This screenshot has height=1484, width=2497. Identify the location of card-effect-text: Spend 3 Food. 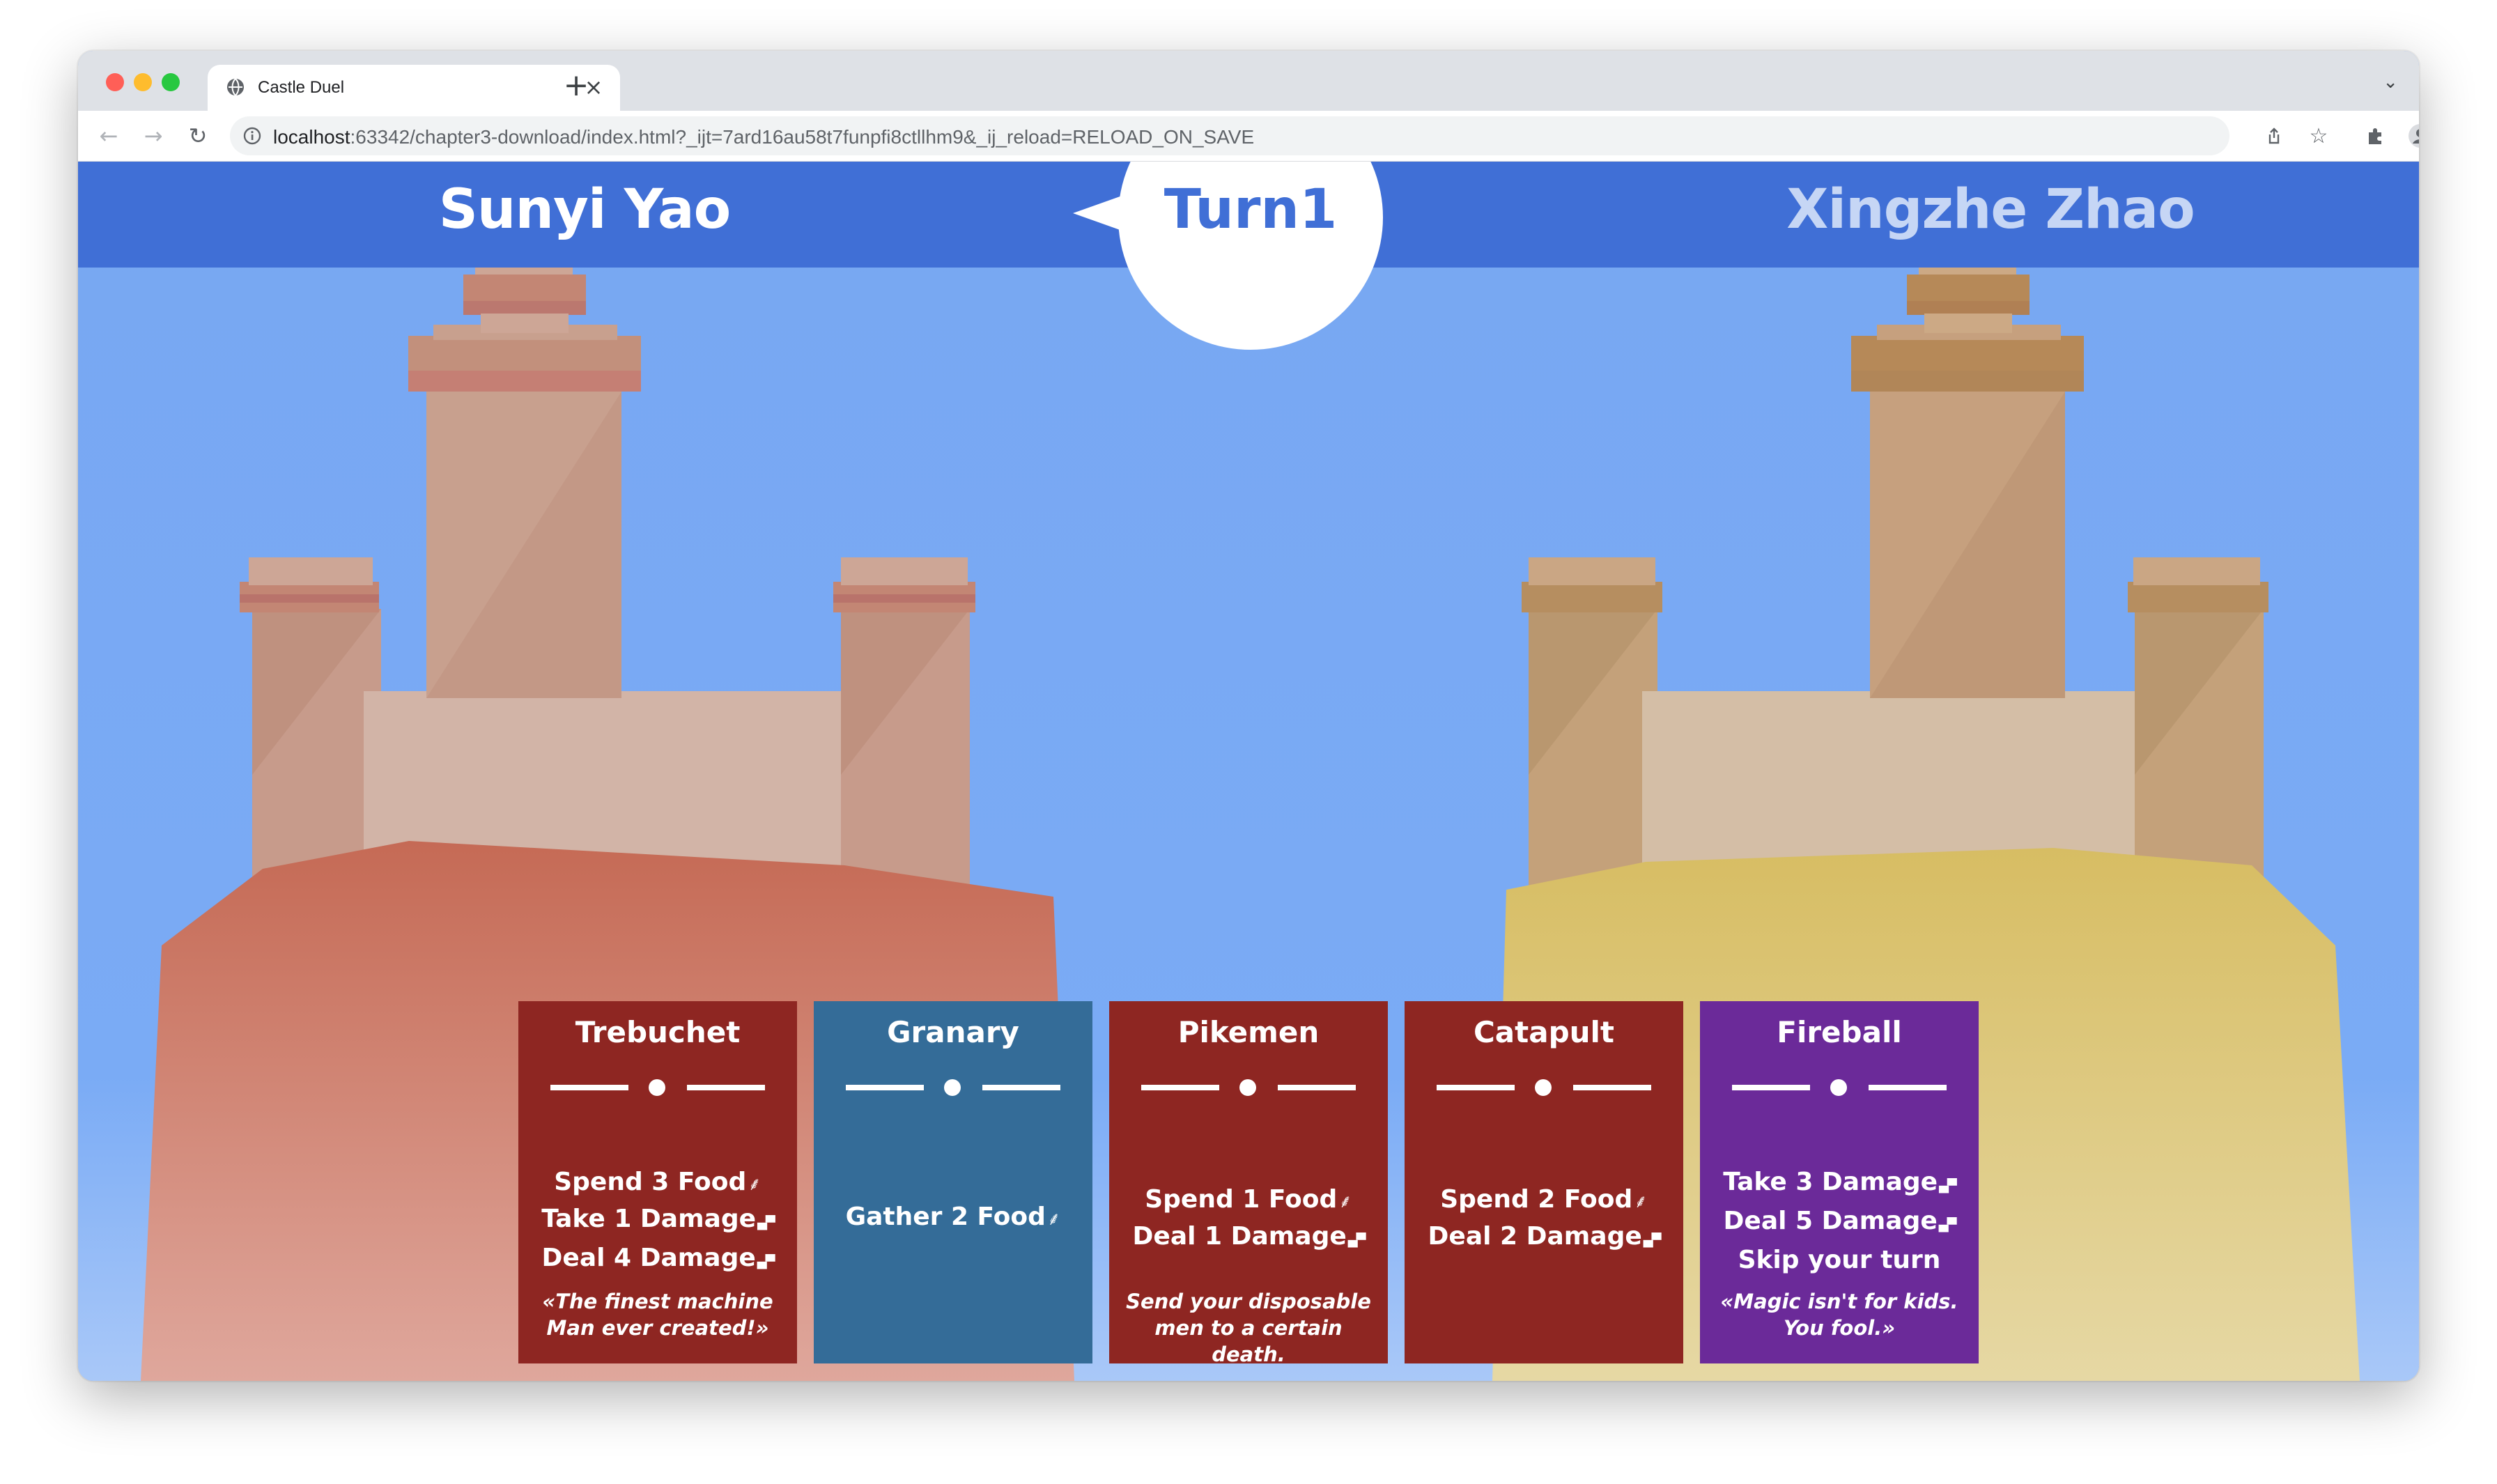
(650, 1182).